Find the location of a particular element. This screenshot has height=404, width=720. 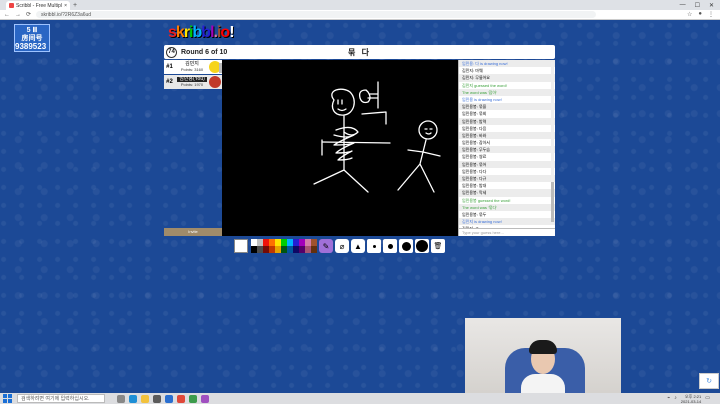

player-rank: #1 is located at coordinates (169, 67).